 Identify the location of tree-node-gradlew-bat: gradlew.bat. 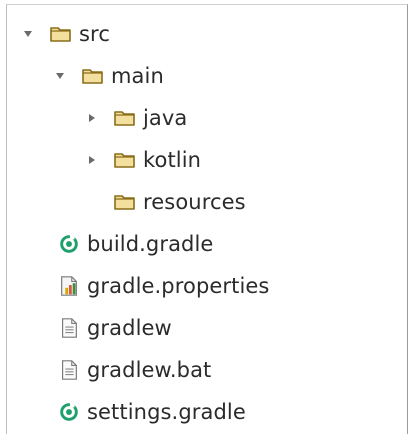
(134, 370).